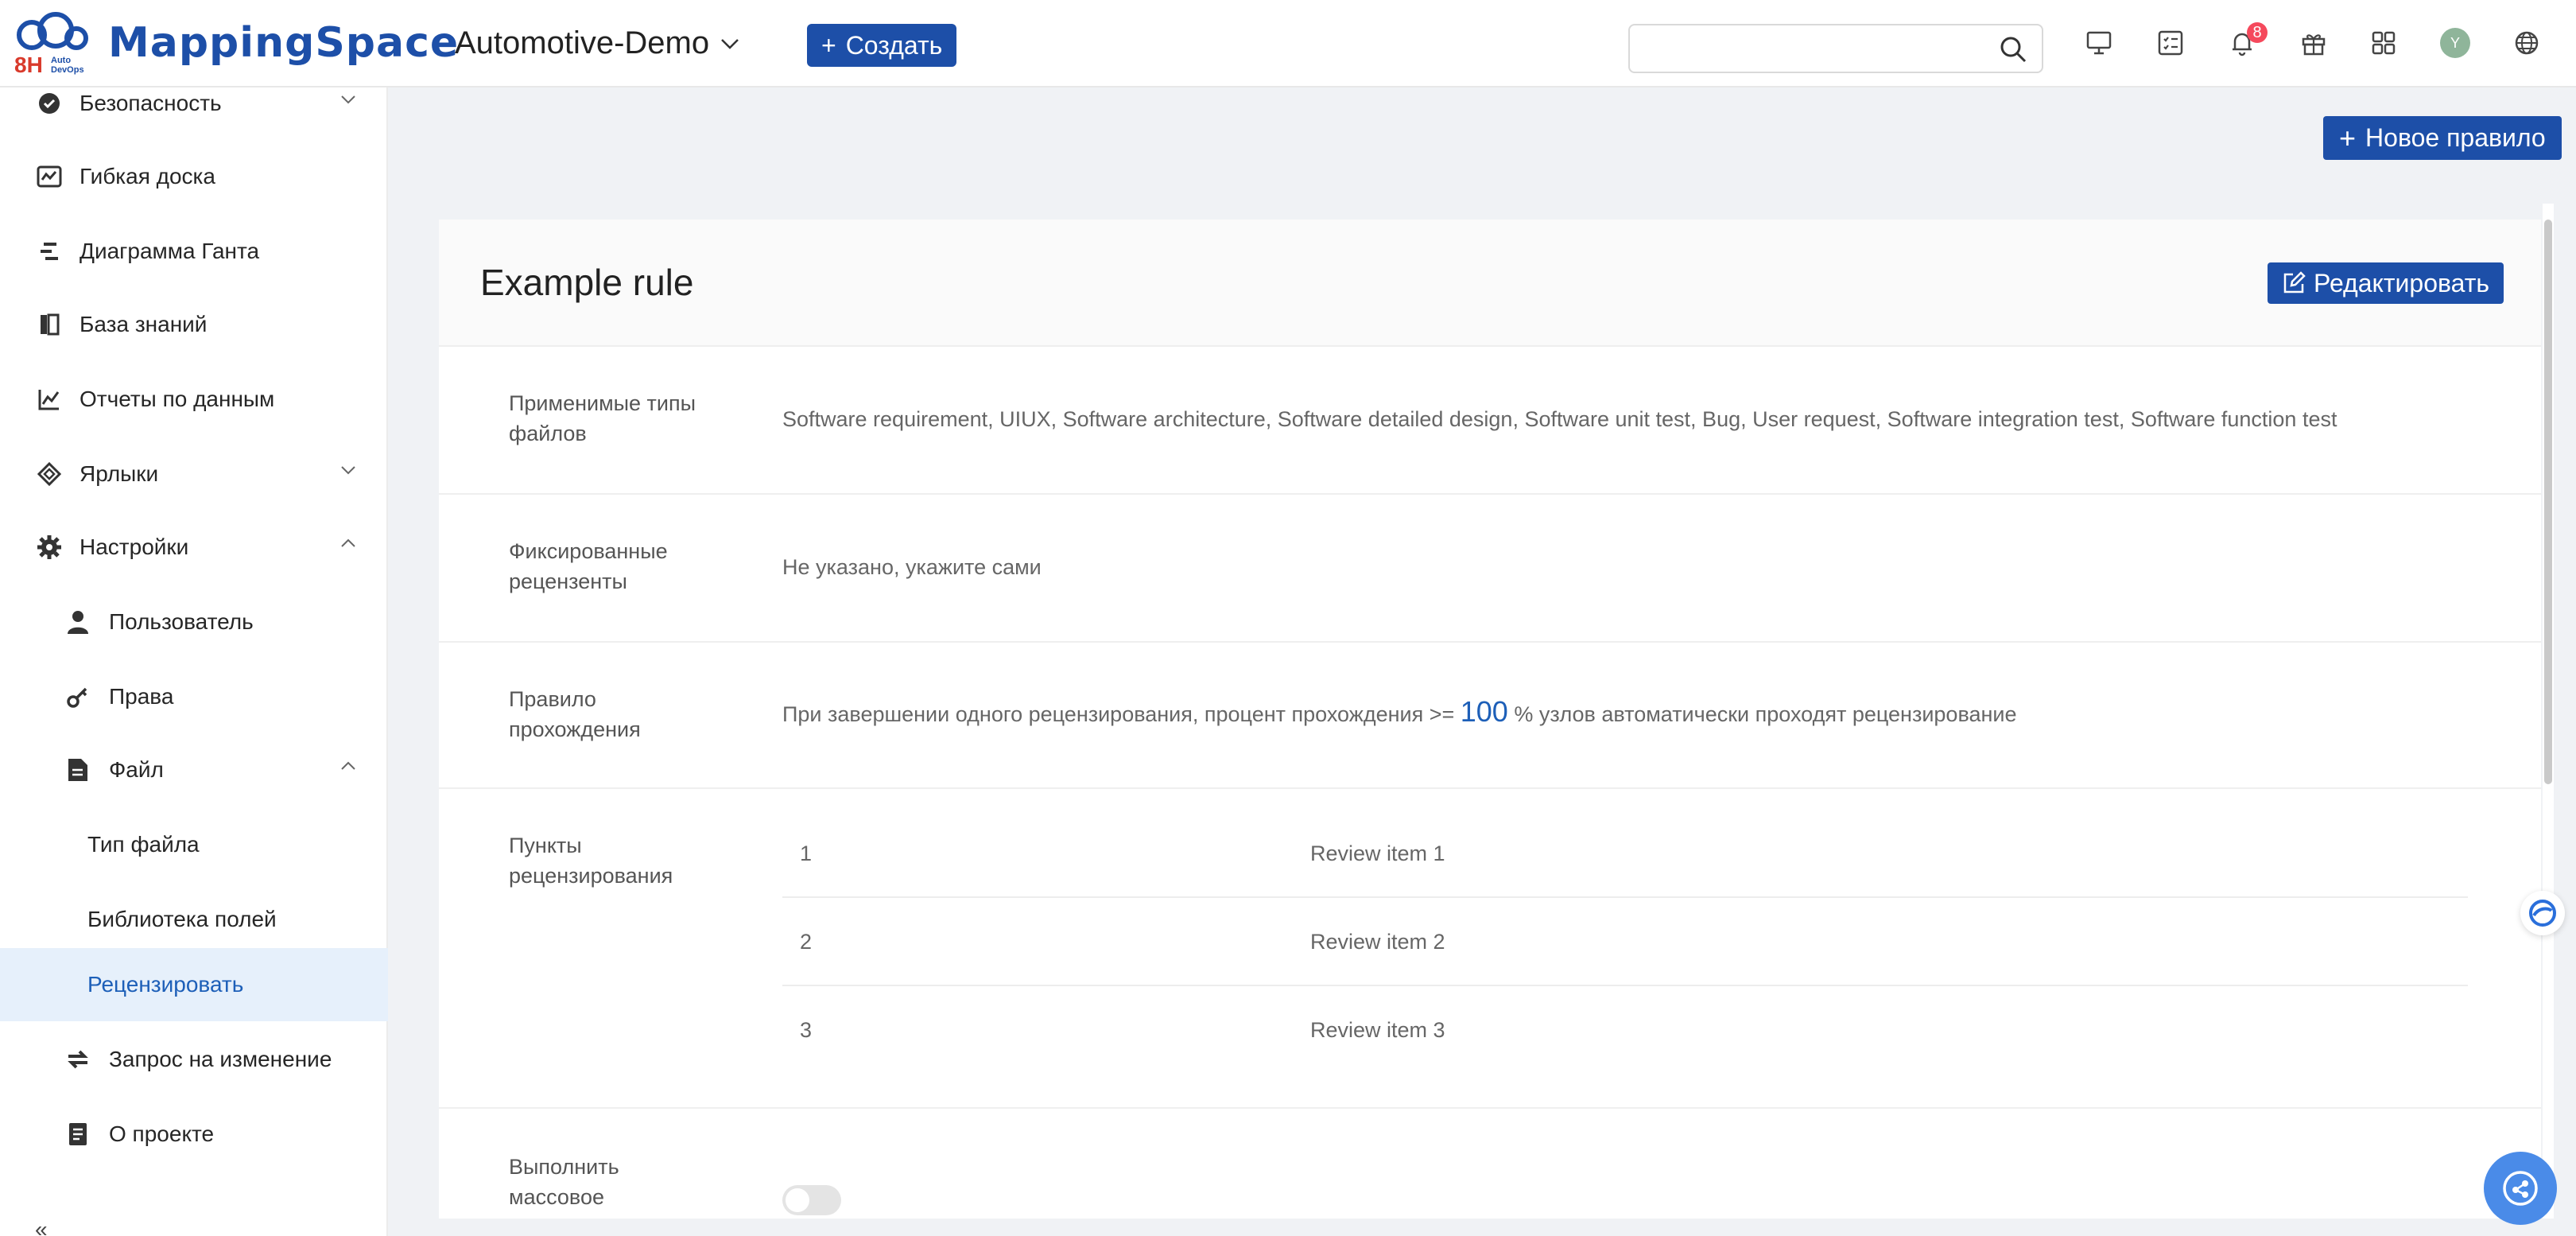 This screenshot has width=2576, height=1236. Describe the element at coordinates (2526, 42) in the screenshot. I see `globe-icon` at that location.